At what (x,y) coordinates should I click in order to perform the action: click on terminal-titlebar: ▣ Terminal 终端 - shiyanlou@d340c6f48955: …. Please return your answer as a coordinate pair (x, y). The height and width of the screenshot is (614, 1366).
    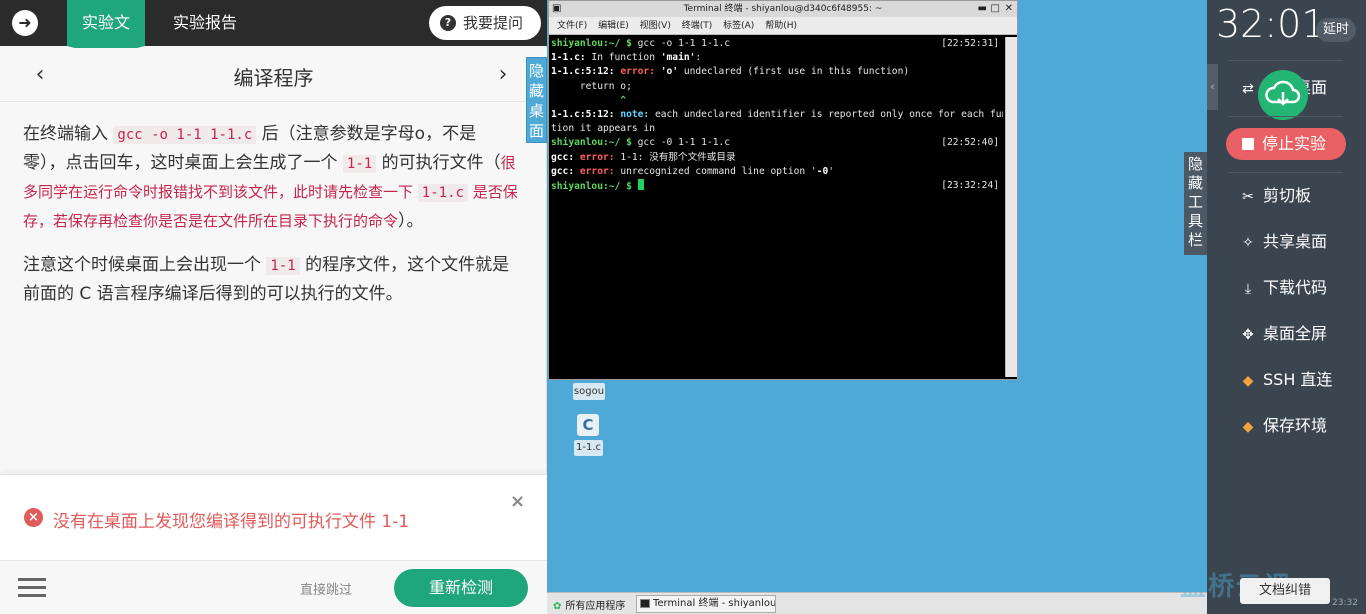
    Looking at the image, I should click on (783, 9).